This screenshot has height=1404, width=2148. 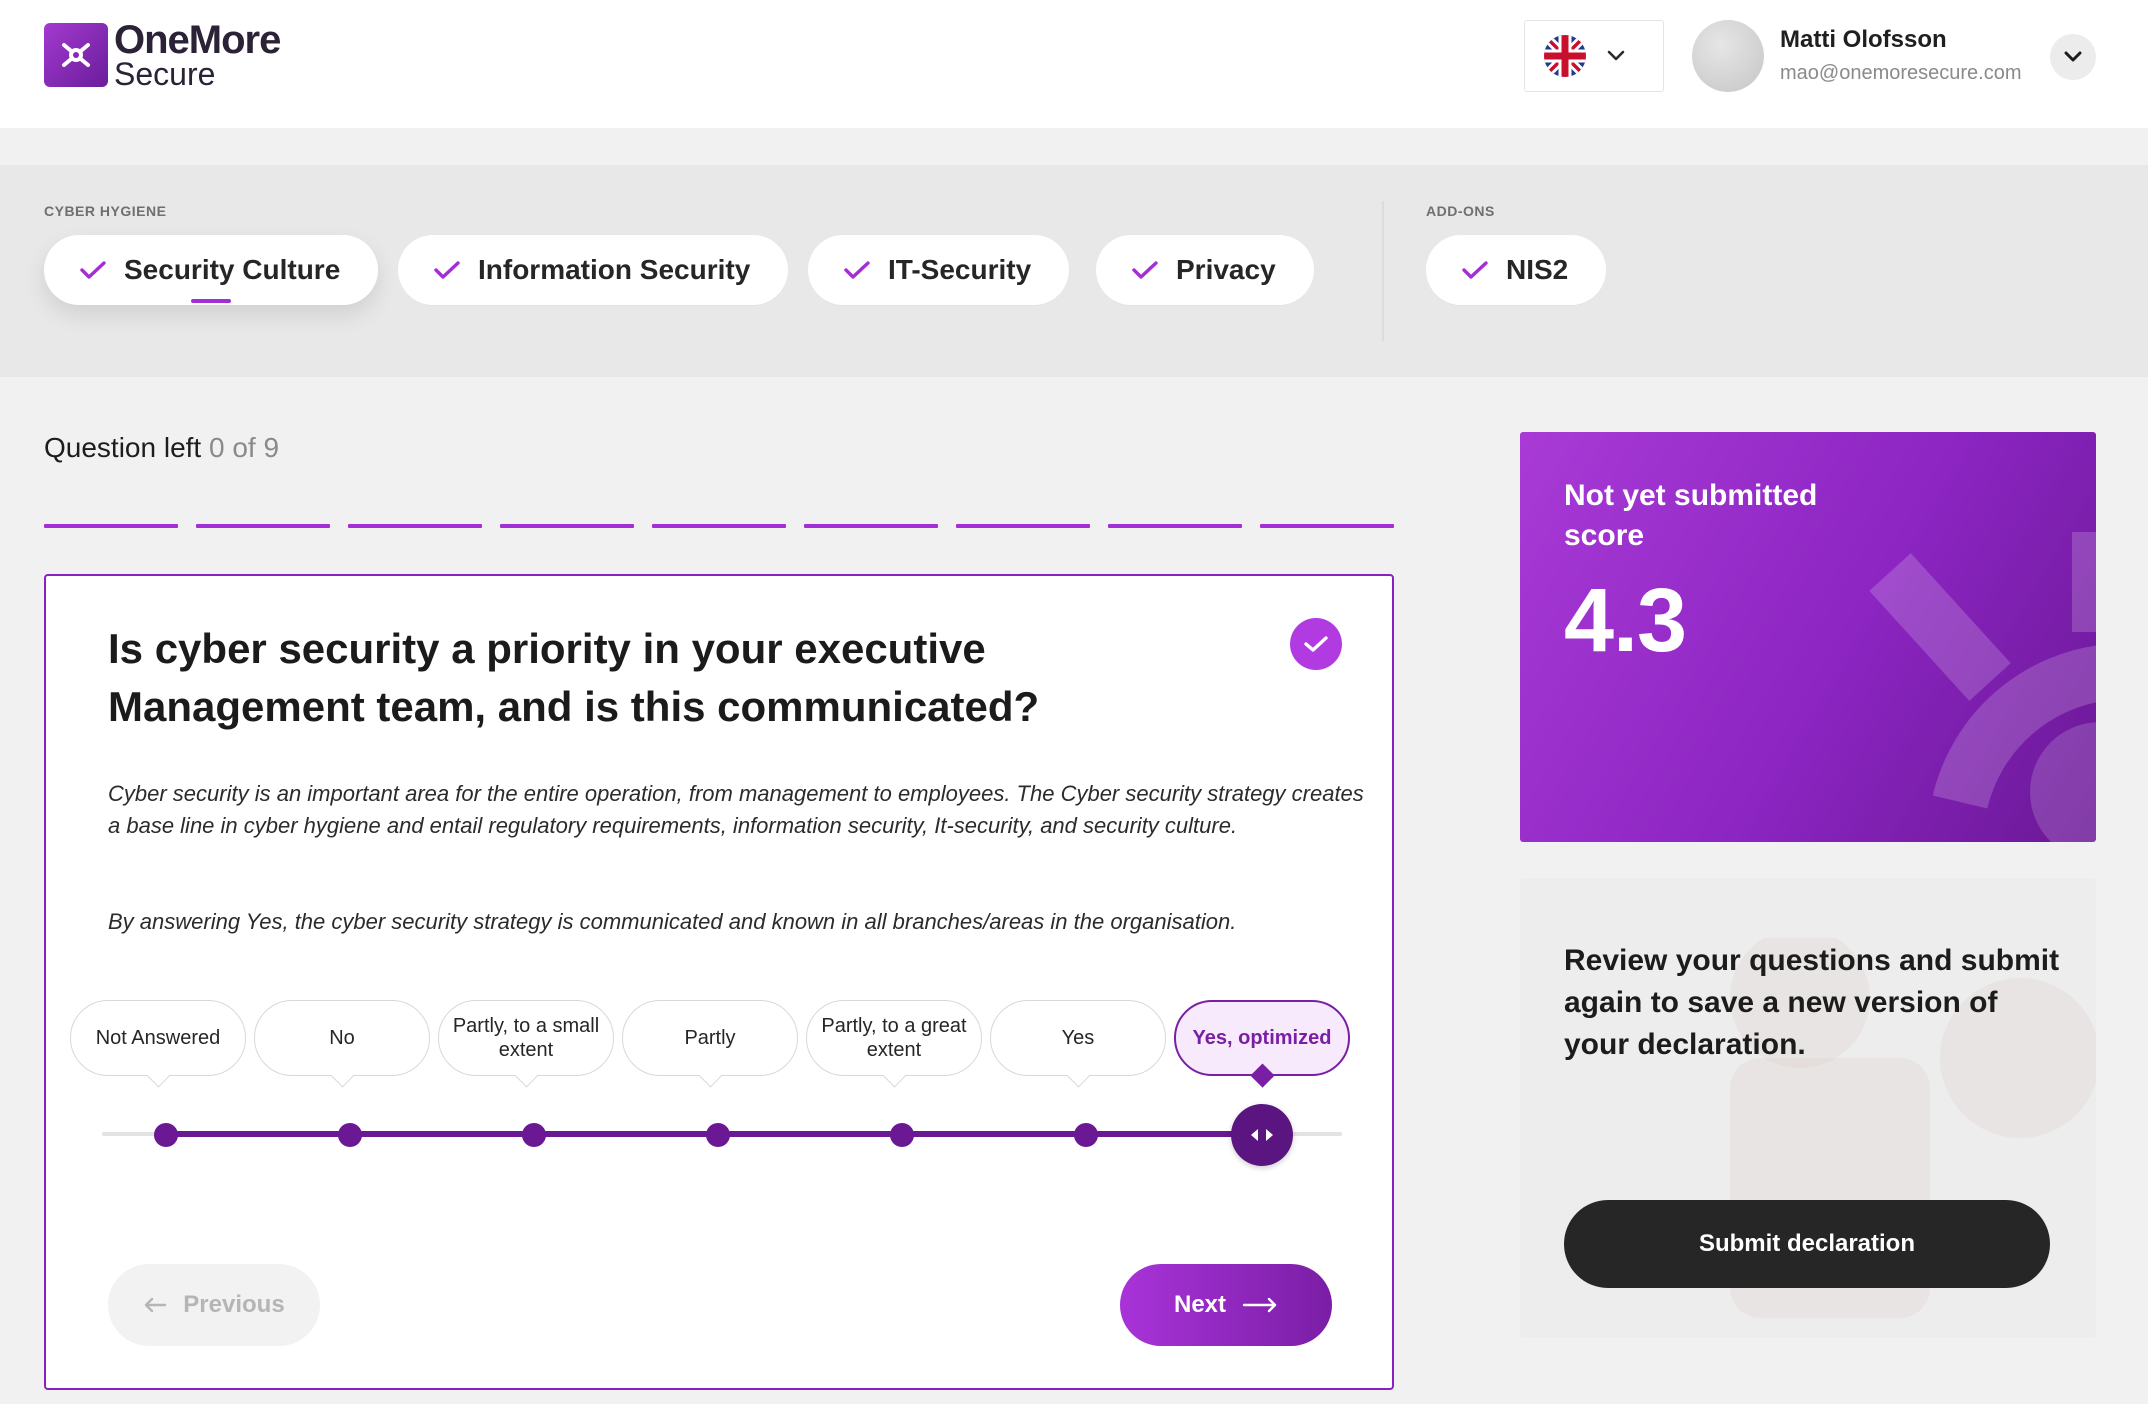 I want to click on cyber-hygiene-label: CYBER HYGIENE, so click(x=105, y=211).